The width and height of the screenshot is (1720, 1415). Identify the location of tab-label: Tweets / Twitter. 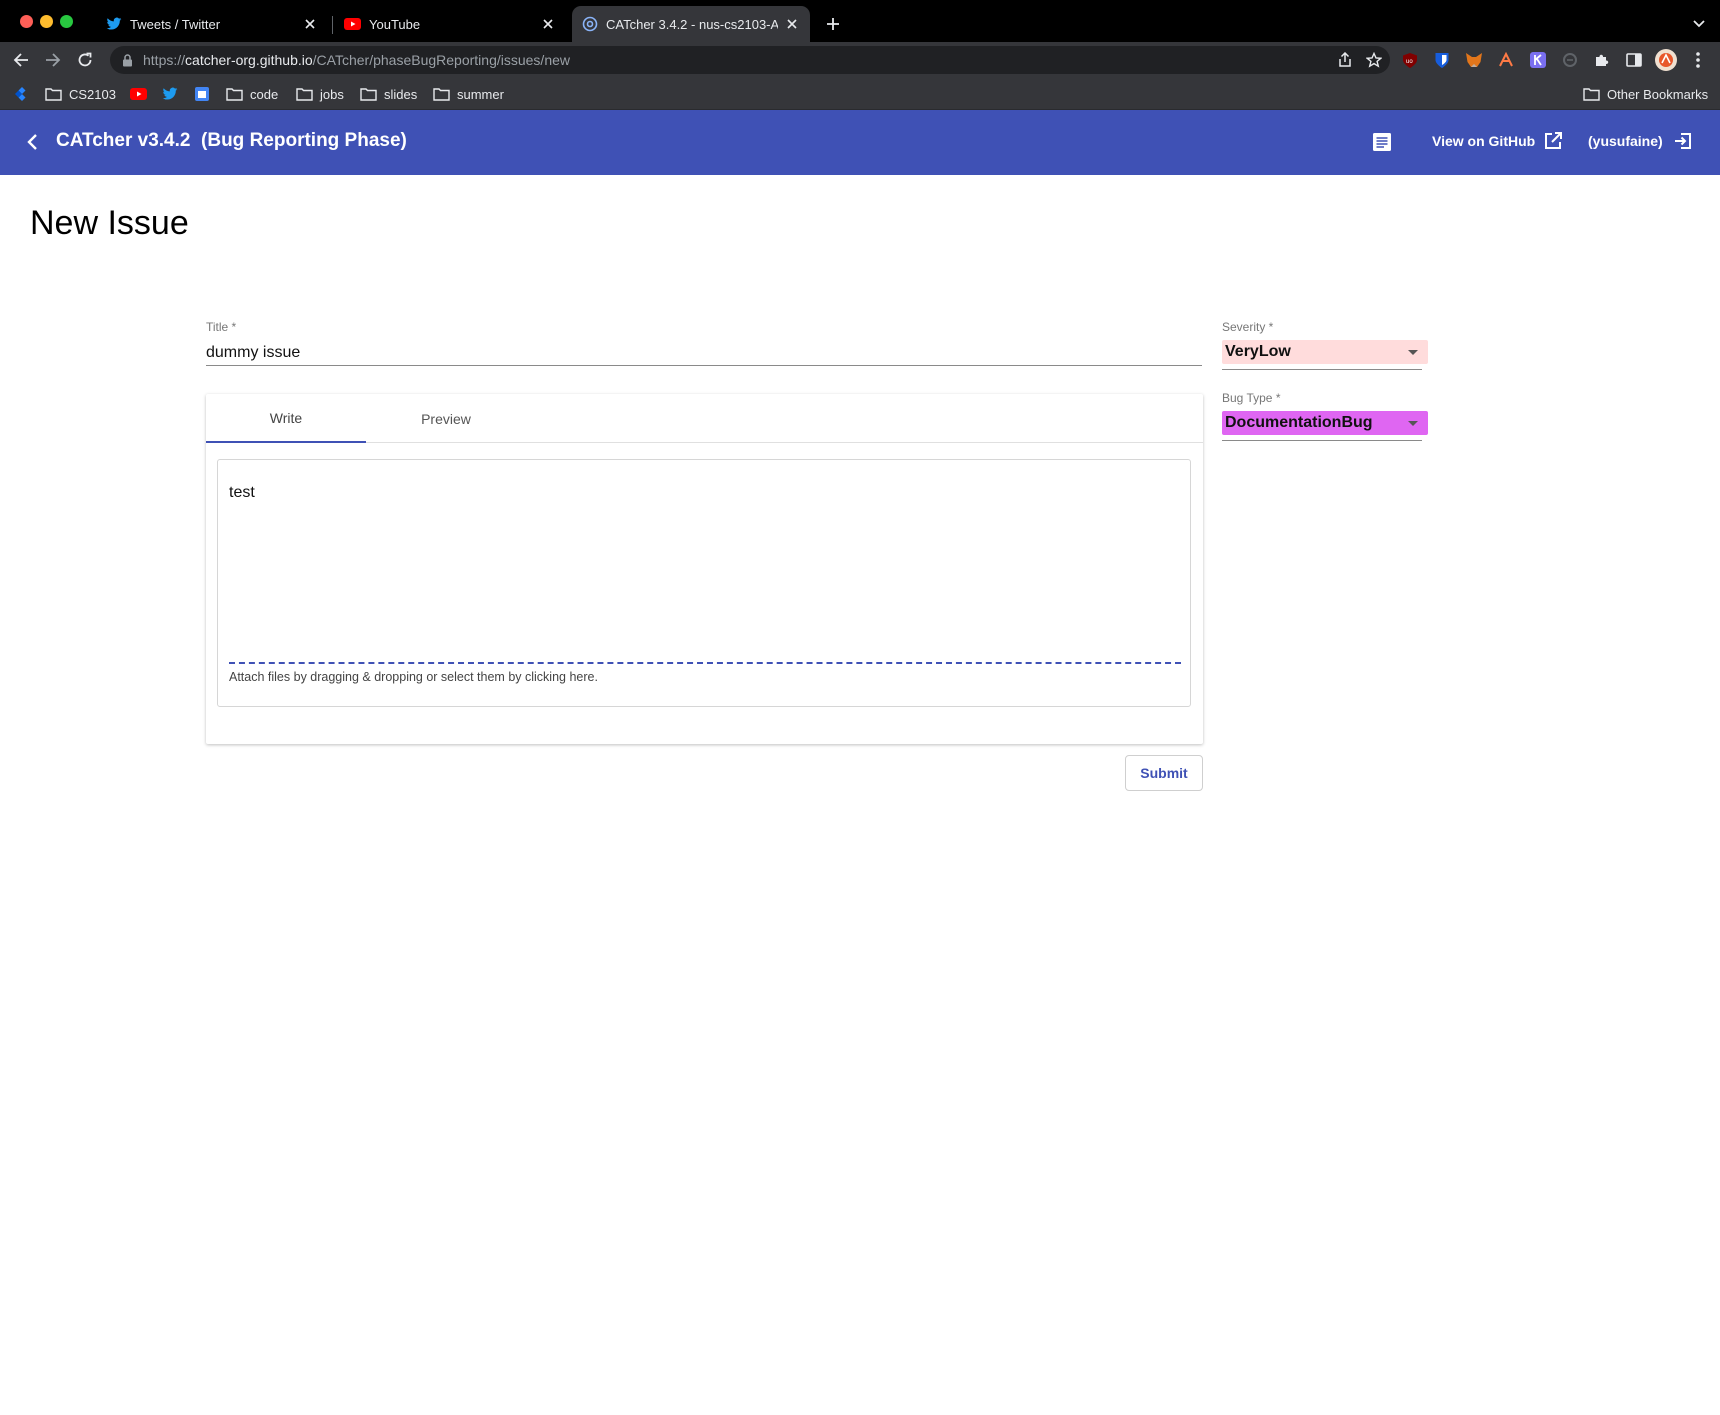
(175, 24).